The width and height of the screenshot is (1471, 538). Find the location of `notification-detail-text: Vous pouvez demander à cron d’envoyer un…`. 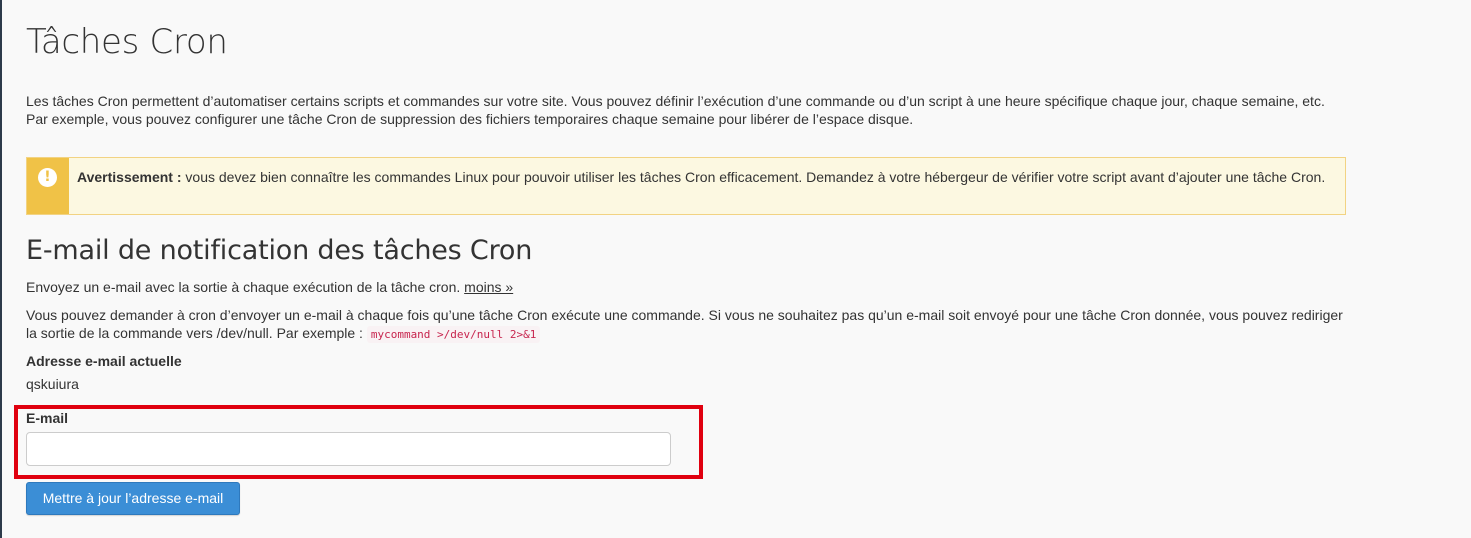

notification-detail-text: Vous pouvez demander à cron d’envoyer un… is located at coordinates (684, 324).